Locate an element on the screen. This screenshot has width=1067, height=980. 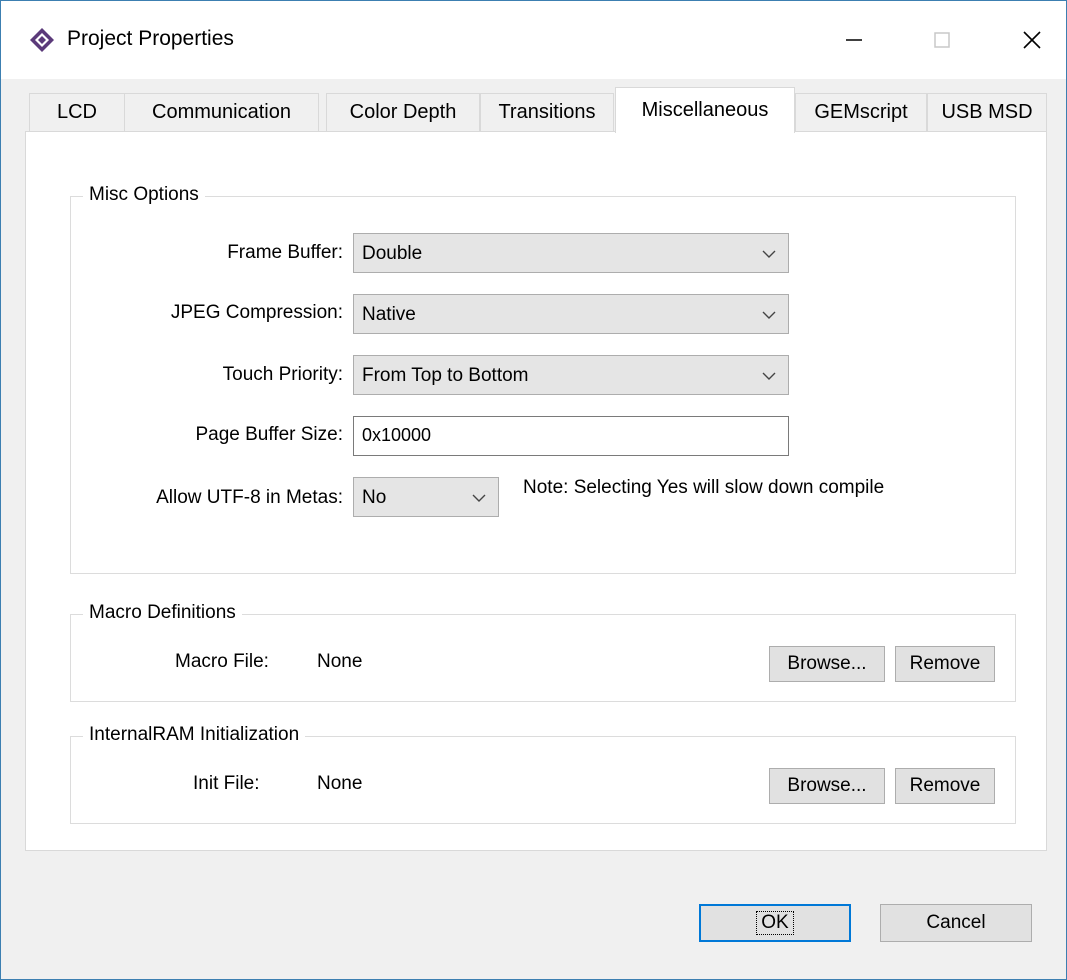
frame-buffer-select: Double is located at coordinates (571, 253).